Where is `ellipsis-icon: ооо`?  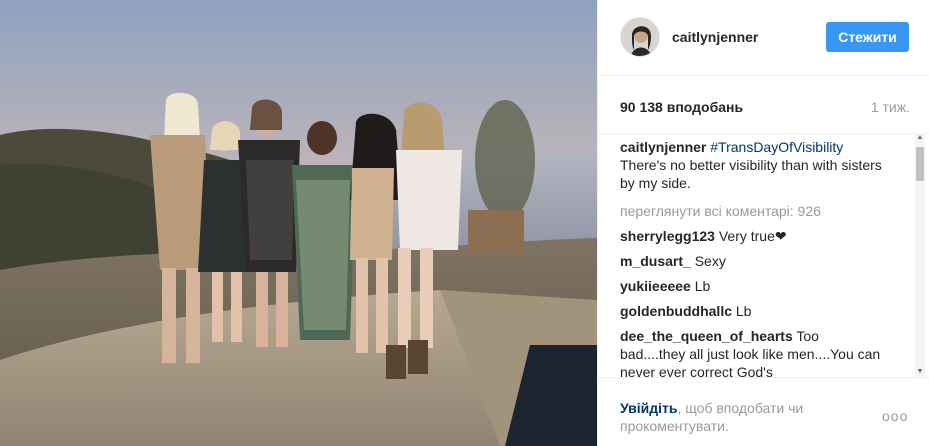 ellipsis-icon: ооо is located at coordinates (895, 416).